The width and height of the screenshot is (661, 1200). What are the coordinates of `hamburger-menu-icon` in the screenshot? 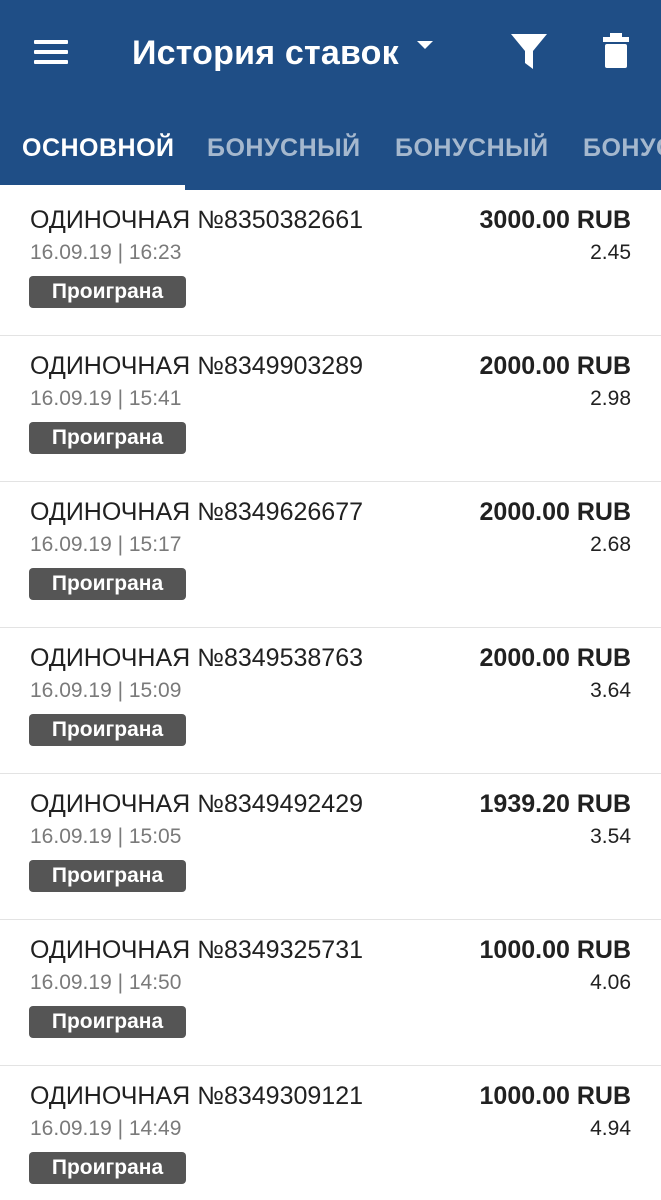 It's located at (52, 52).